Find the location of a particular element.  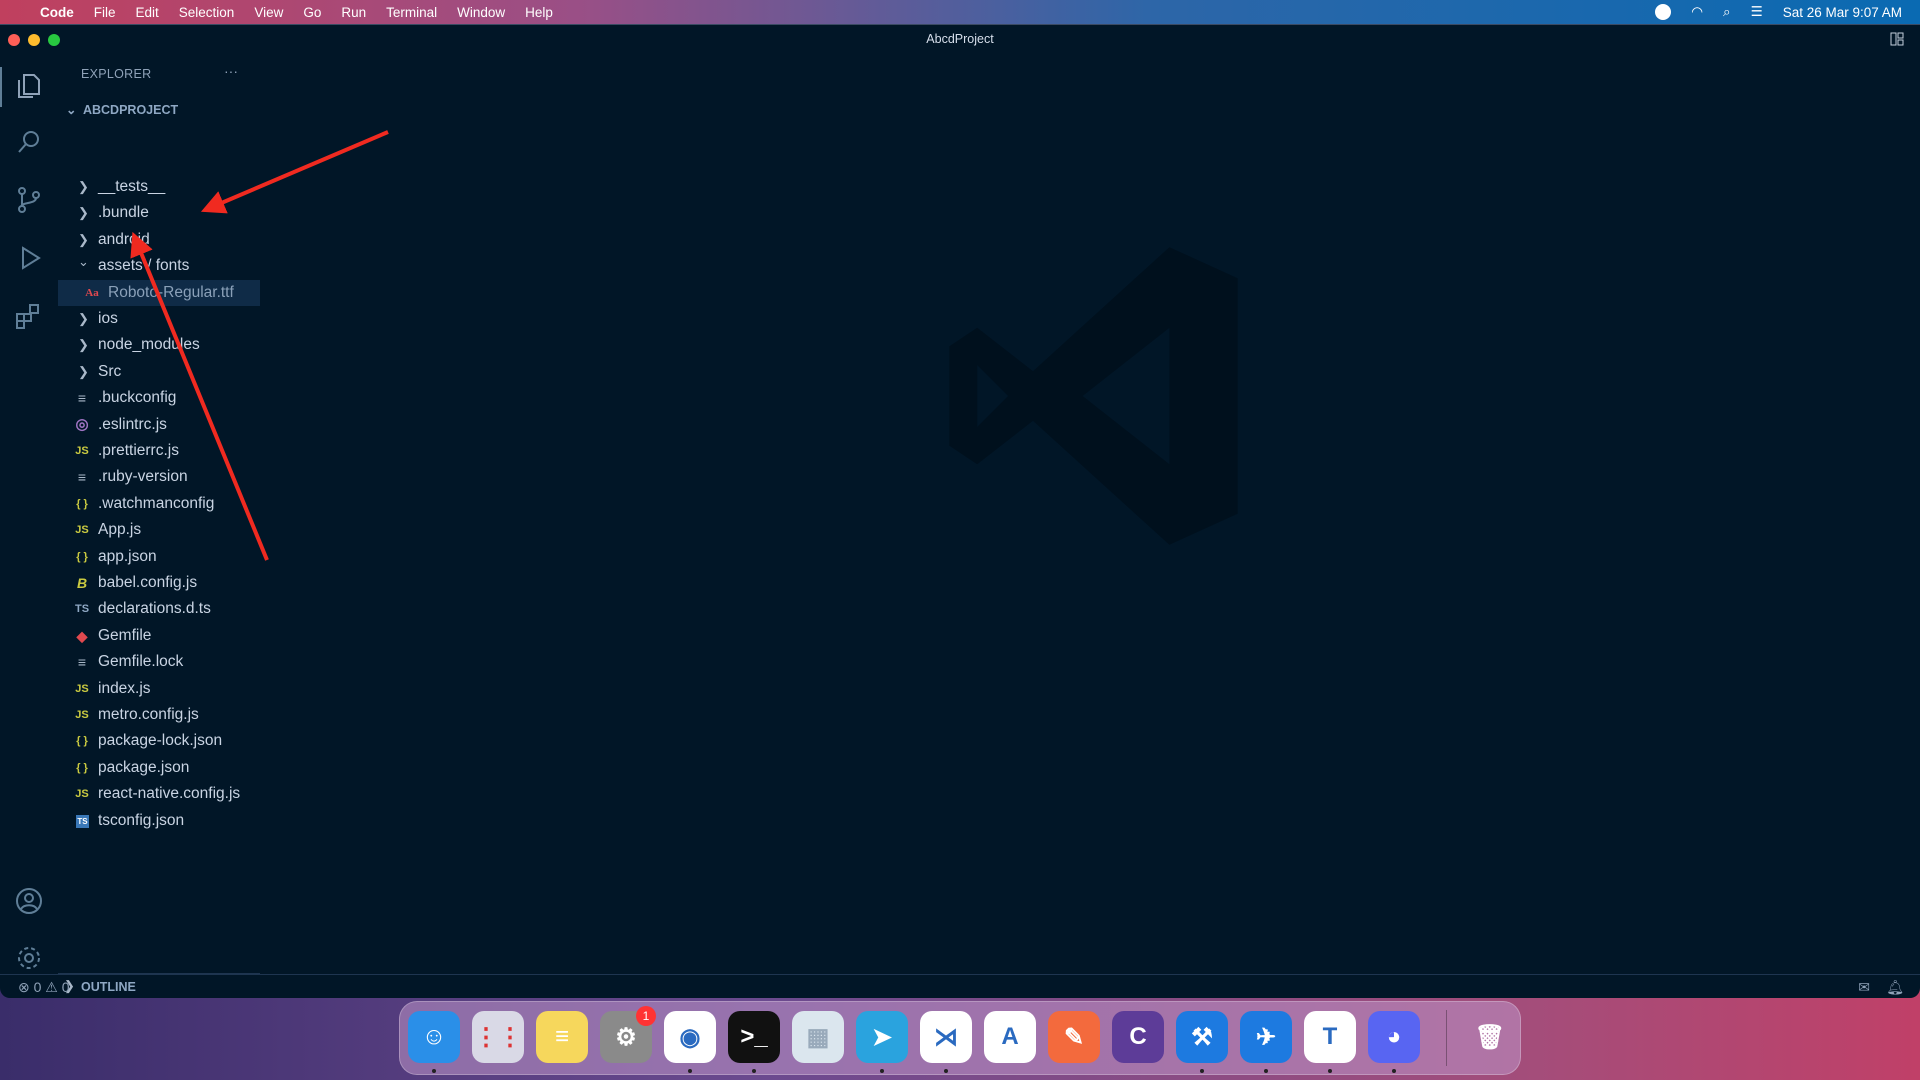

notifications-bell-icon: 🔔︎ is located at coordinates (1895, 986).